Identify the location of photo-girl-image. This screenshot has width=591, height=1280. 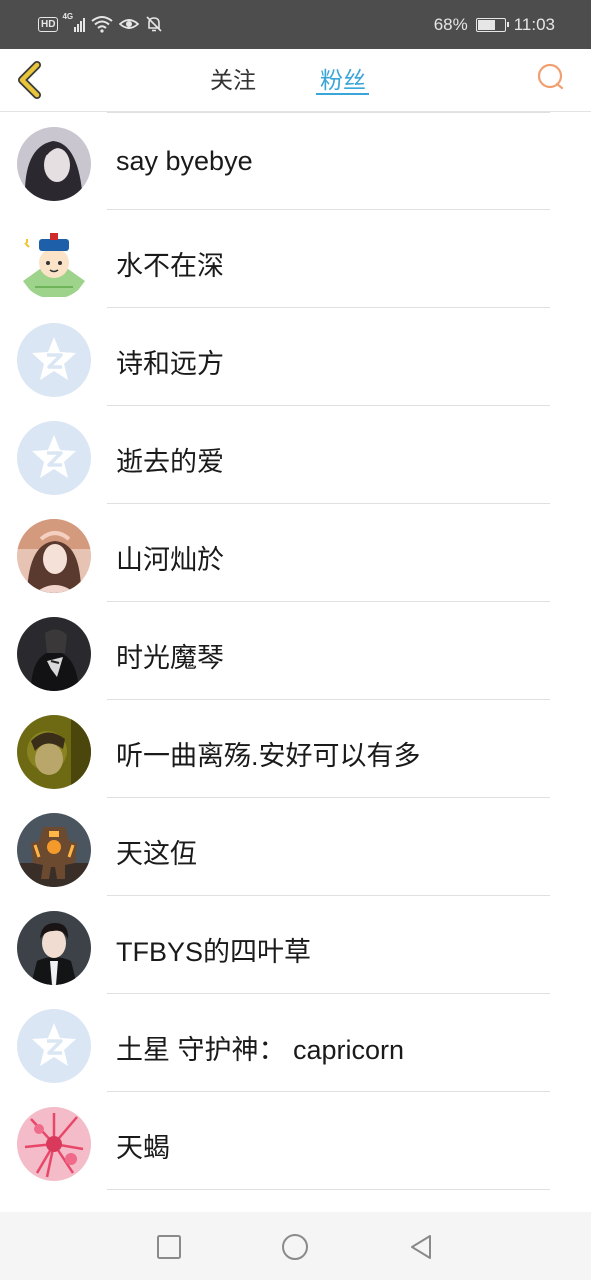
(54, 556).